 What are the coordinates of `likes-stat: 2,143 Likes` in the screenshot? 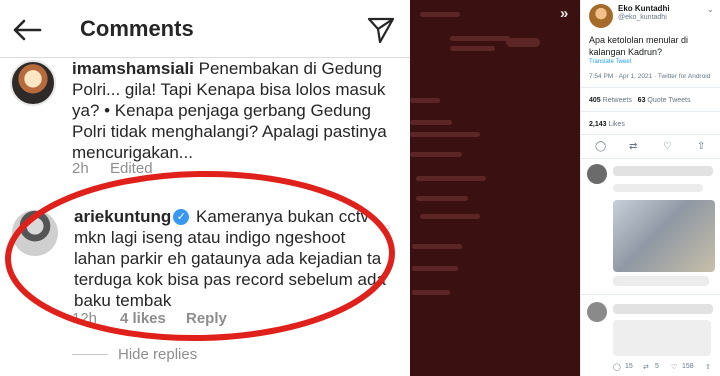 It's located at (607, 124).